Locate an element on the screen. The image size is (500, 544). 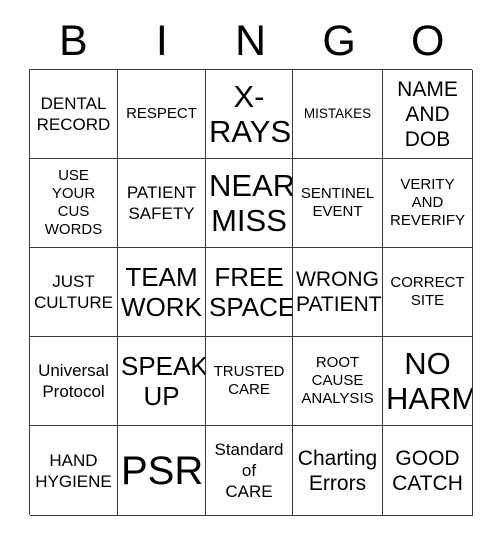
bingo-cell-r2c4: SENTINEL EVENT is located at coordinates (338, 203).